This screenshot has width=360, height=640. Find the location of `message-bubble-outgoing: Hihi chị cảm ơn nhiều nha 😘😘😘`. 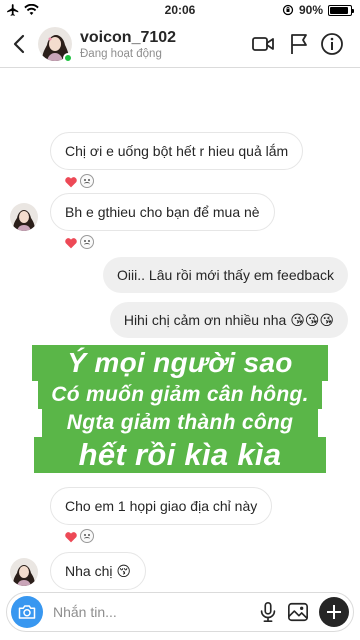

message-bubble-outgoing: Hihi chị cảm ơn nhiều nha 😘😘😘 is located at coordinates (228, 320).